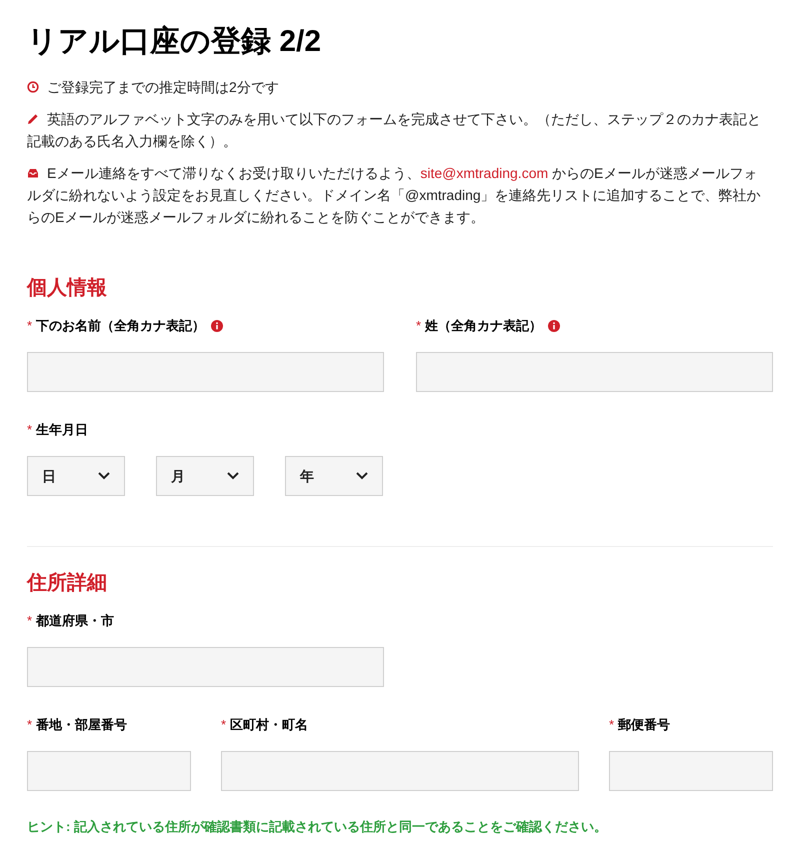 Image resolution: width=794 pixels, height=847 pixels. I want to click on field-label: 生年月日, so click(62, 430).